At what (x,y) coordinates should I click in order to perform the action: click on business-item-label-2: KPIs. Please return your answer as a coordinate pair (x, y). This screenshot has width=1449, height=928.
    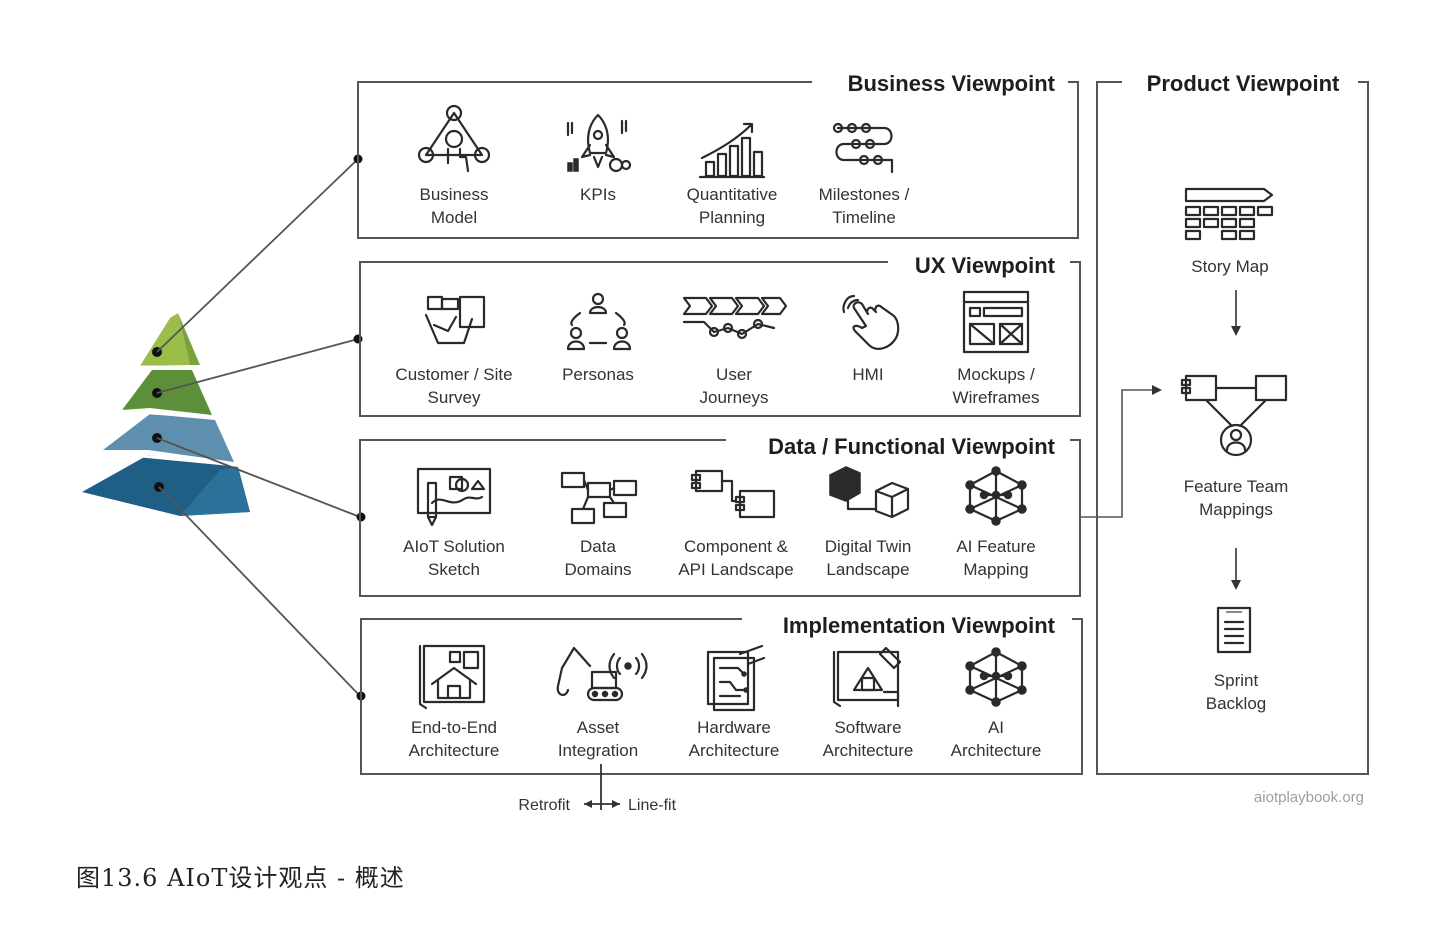
    Looking at the image, I should click on (598, 194).